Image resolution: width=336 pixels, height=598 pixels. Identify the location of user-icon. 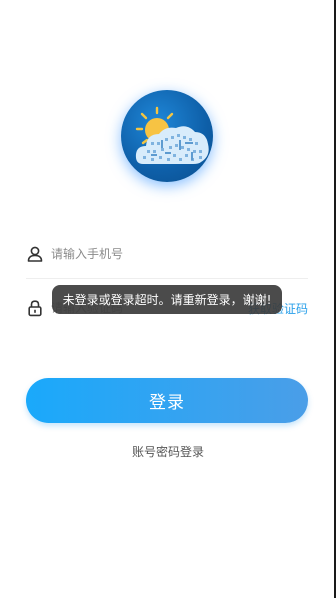
(35, 254).